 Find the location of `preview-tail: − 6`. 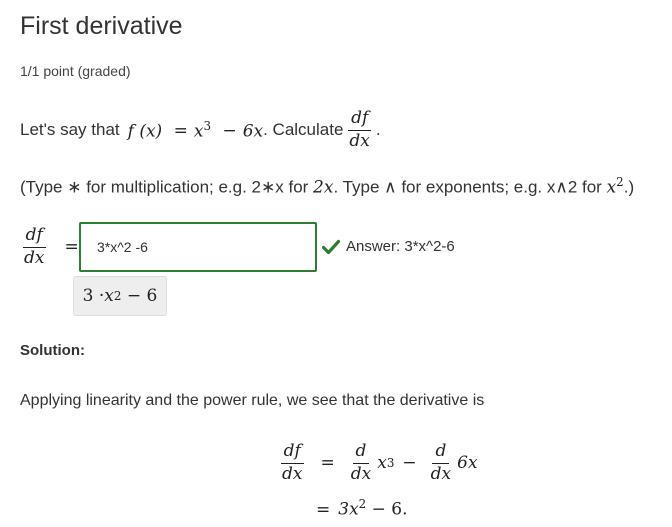

preview-tail: − 6 is located at coordinates (139, 296).